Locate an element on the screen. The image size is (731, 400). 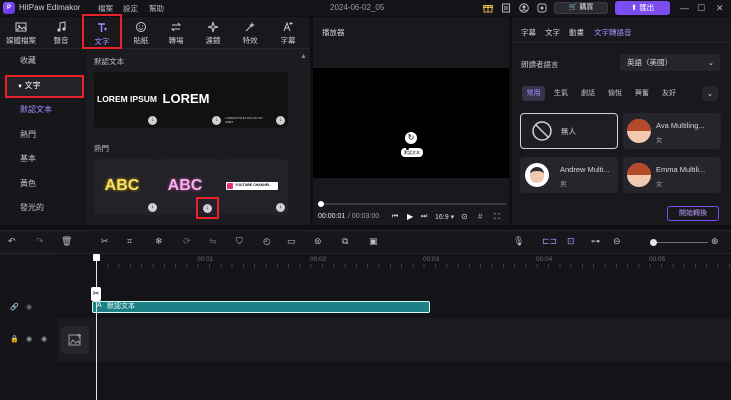
chip-friendly: 友好 is located at coordinates (669, 93).